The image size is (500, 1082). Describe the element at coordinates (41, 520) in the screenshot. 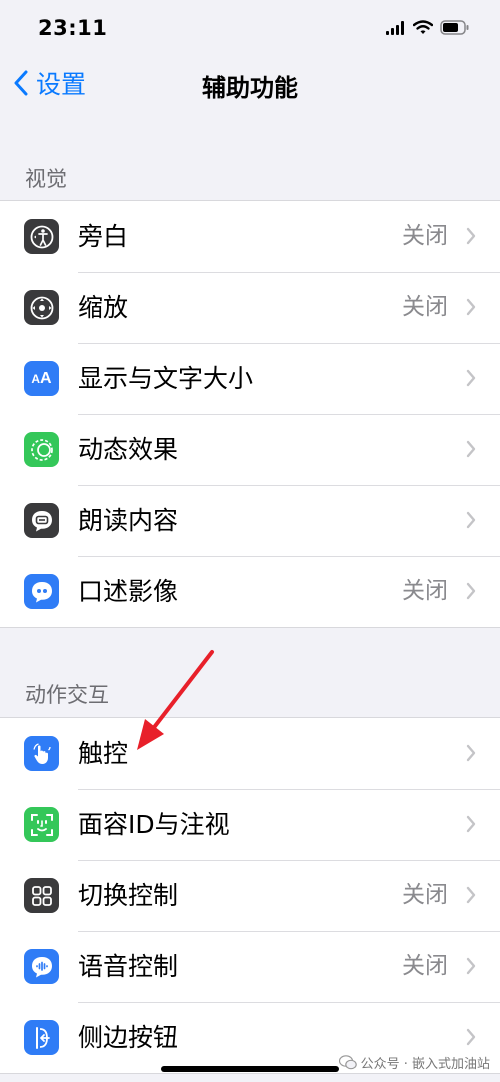

I see `spoken-content-icon` at that location.